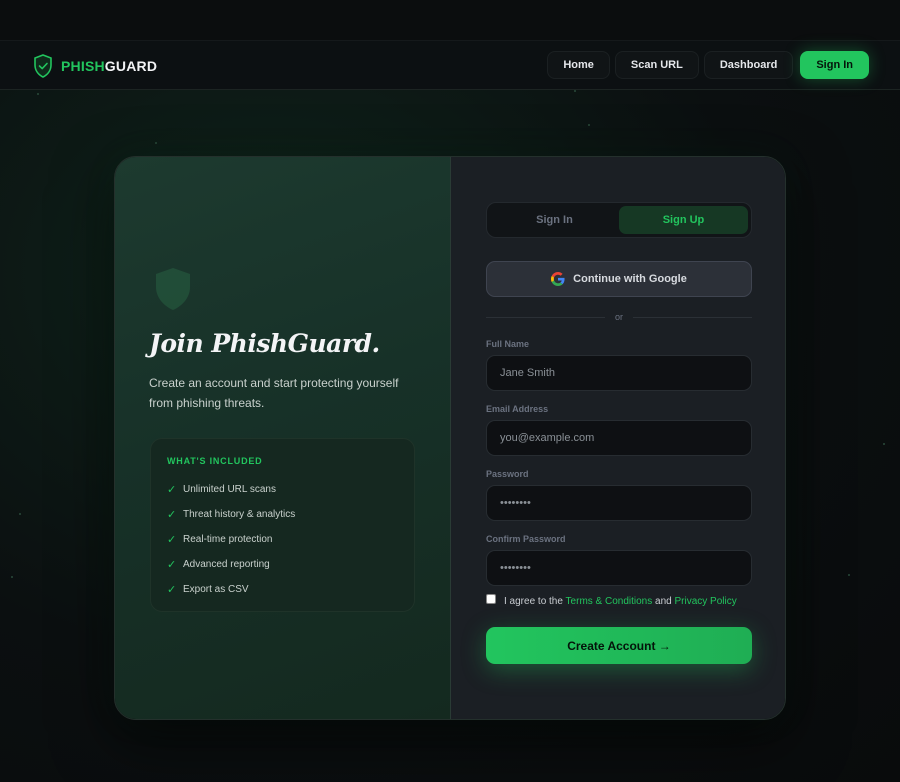 The image size is (900, 782). I want to click on nav-dashboard: Dashboard, so click(748, 65).